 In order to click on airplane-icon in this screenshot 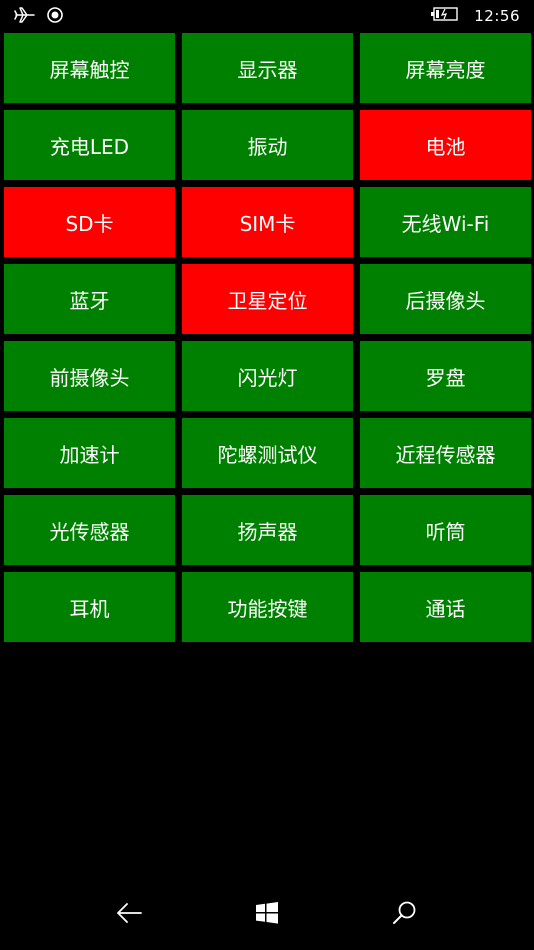, I will do `click(25, 17)`.